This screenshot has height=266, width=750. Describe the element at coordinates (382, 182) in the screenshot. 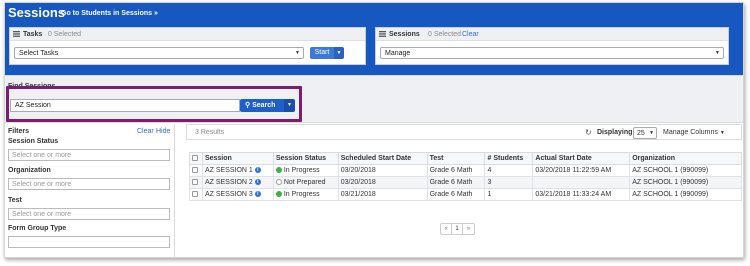

I see `scheduled-date-cell: 03/20/2018` at that location.